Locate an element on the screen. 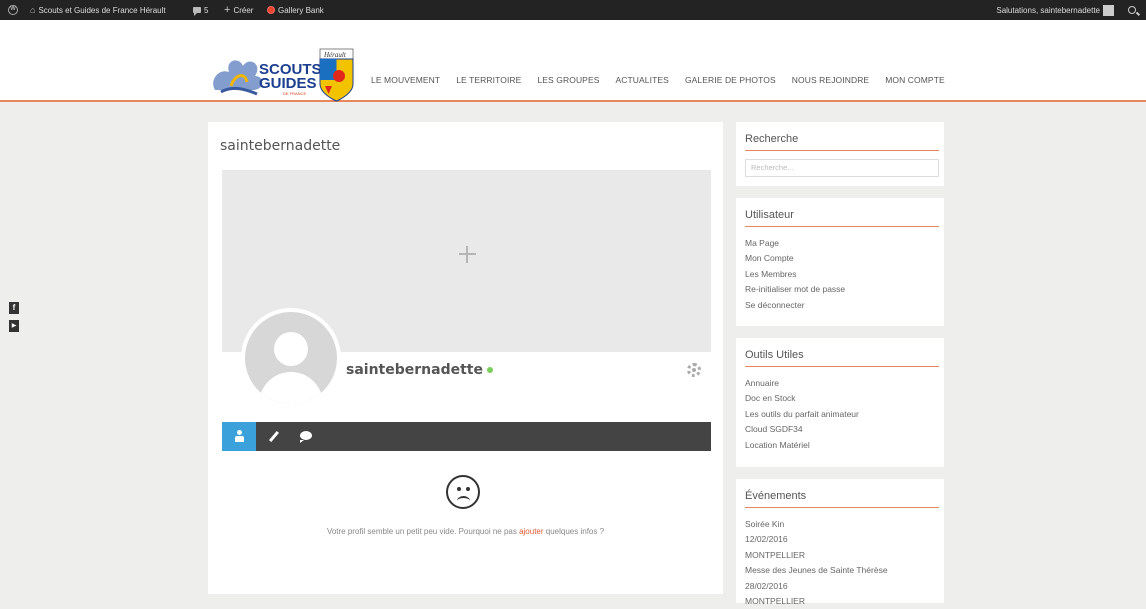 This screenshot has width=1146, height=609. link-annuaire: Annuaire is located at coordinates (802, 383).